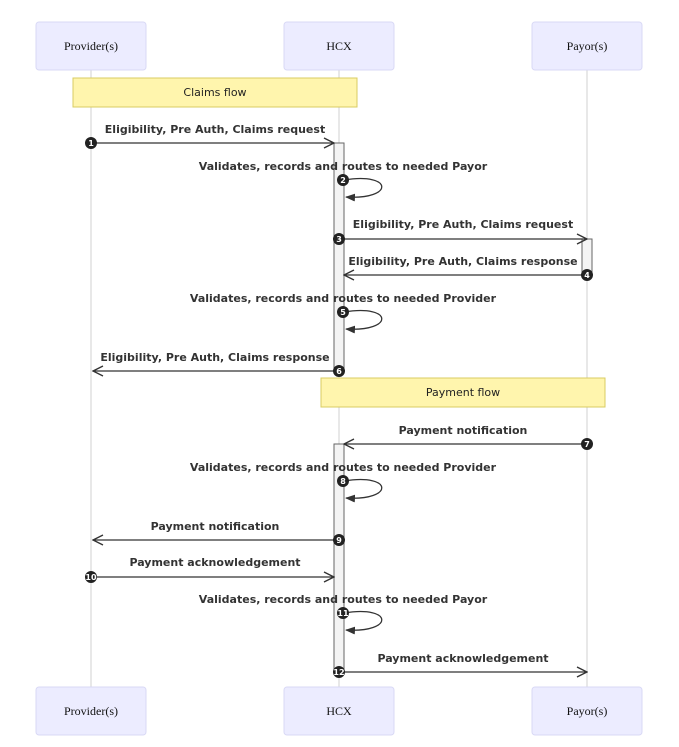 The image size is (679, 747). I want to click on message-12: Payment acknowledgement 12, so click(460, 665).